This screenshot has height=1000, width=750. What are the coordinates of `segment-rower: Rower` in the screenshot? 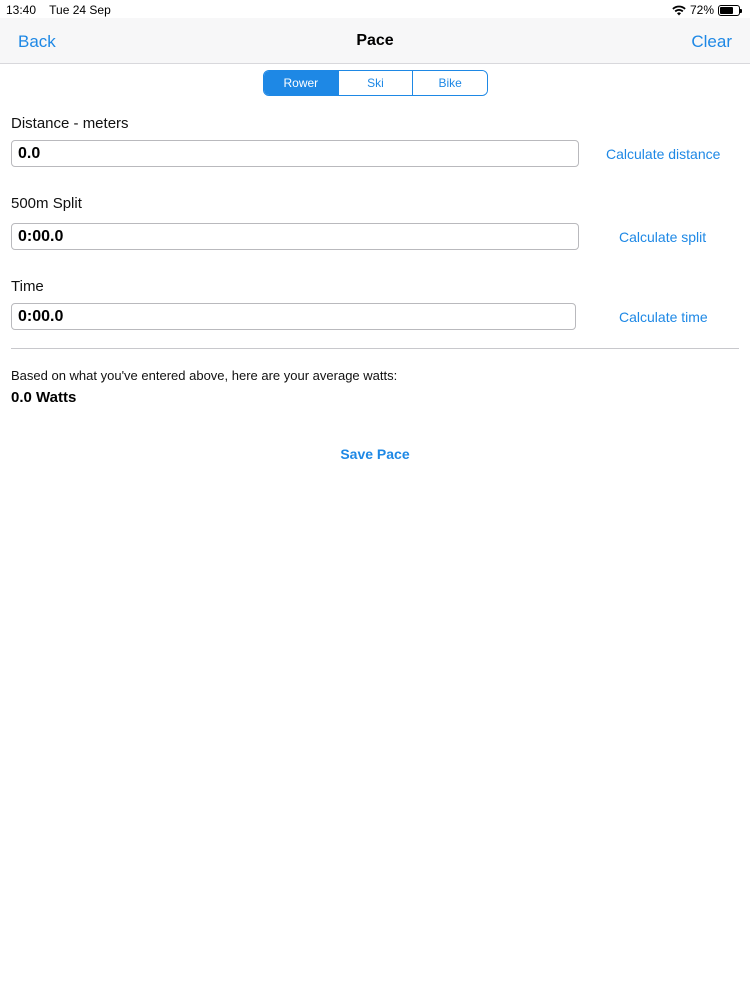 It's located at (301, 83).